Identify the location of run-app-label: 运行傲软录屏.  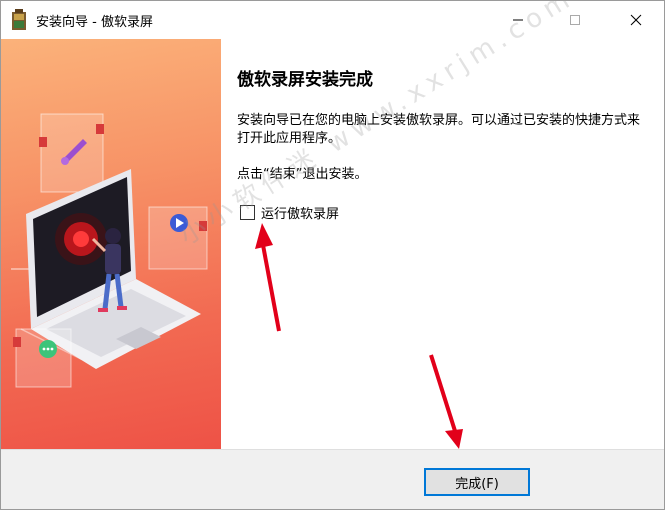
(300, 214).